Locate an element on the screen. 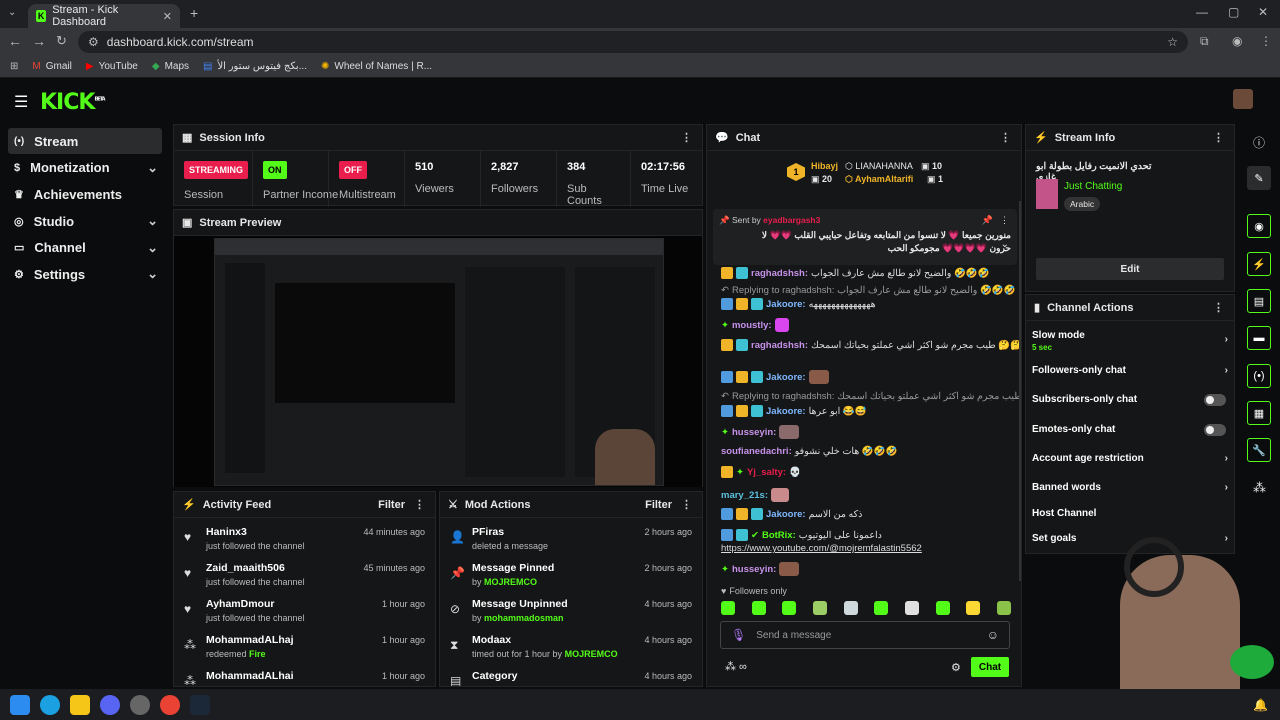 Image resolution: width=1280 pixels, height=720 pixels. sidebar-item-stream: (•) Stream is located at coordinates (85, 141).